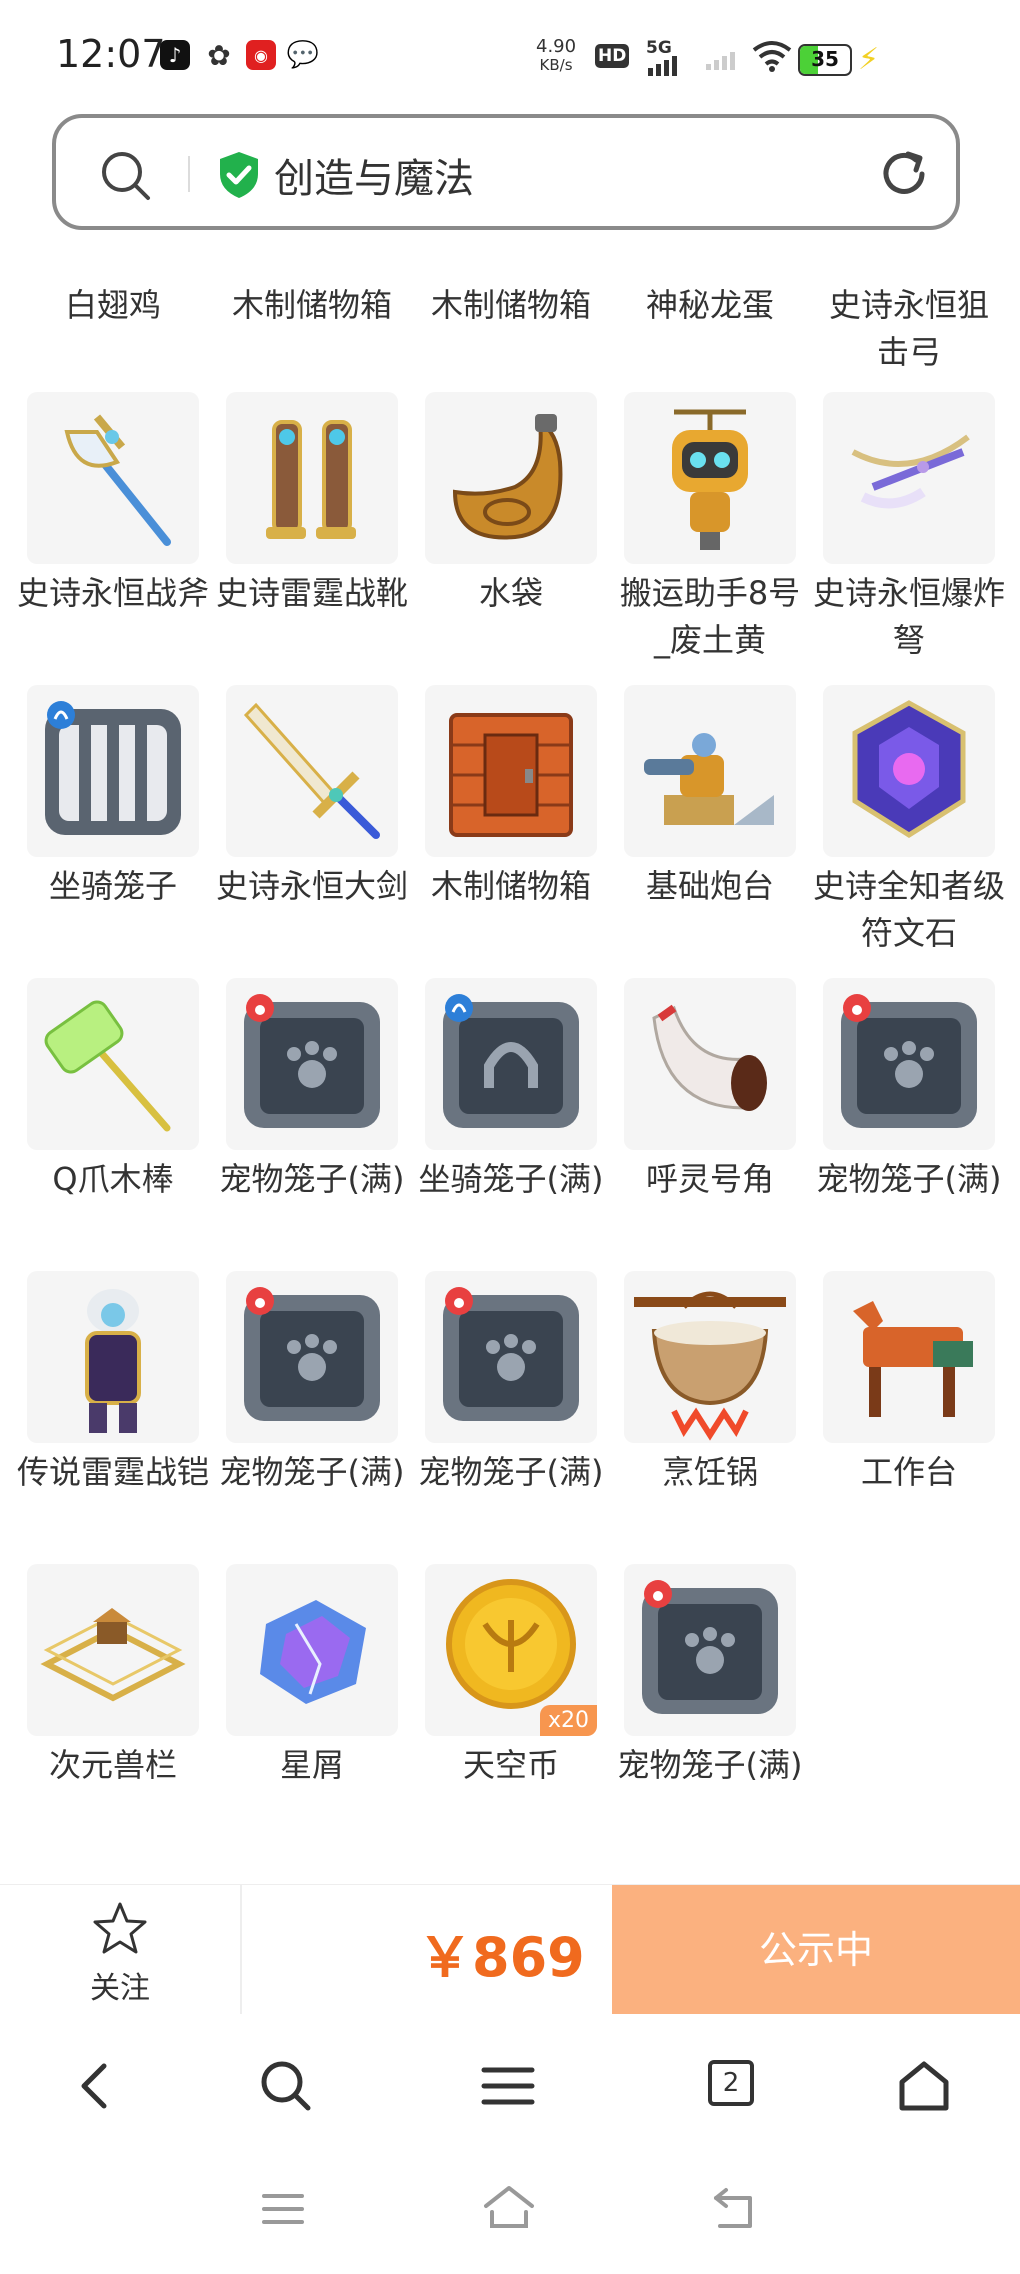  I want to click on item-card: 烹饪锅, so click(710, 1417).